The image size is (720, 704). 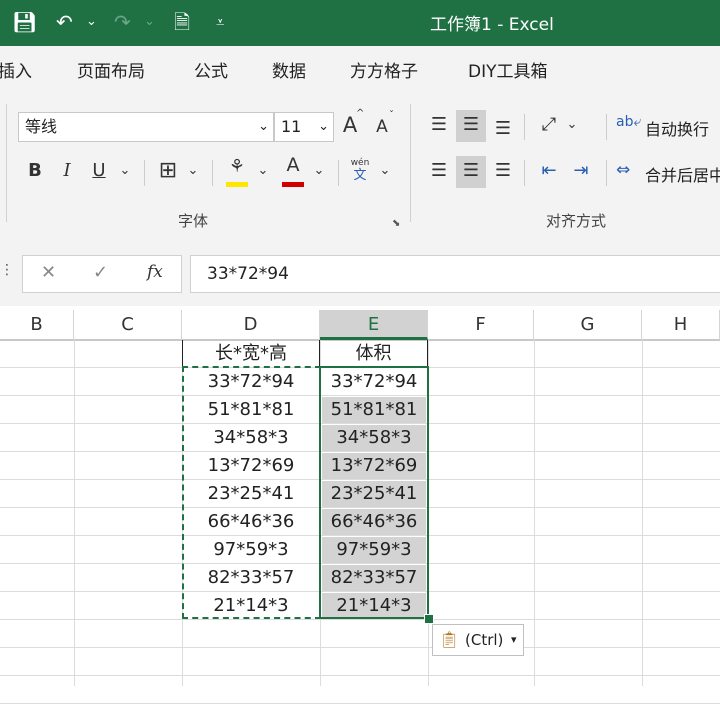 I want to click on phonetic-pinyin: wén, so click(x=360, y=163).